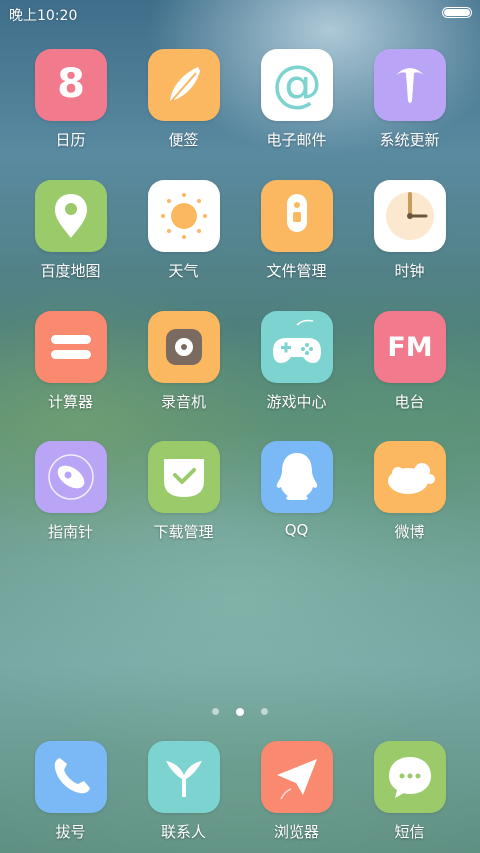 Image resolution: width=480 pixels, height=853 pixels. Describe the element at coordinates (71, 777) in the screenshot. I see `phone-icon` at that location.